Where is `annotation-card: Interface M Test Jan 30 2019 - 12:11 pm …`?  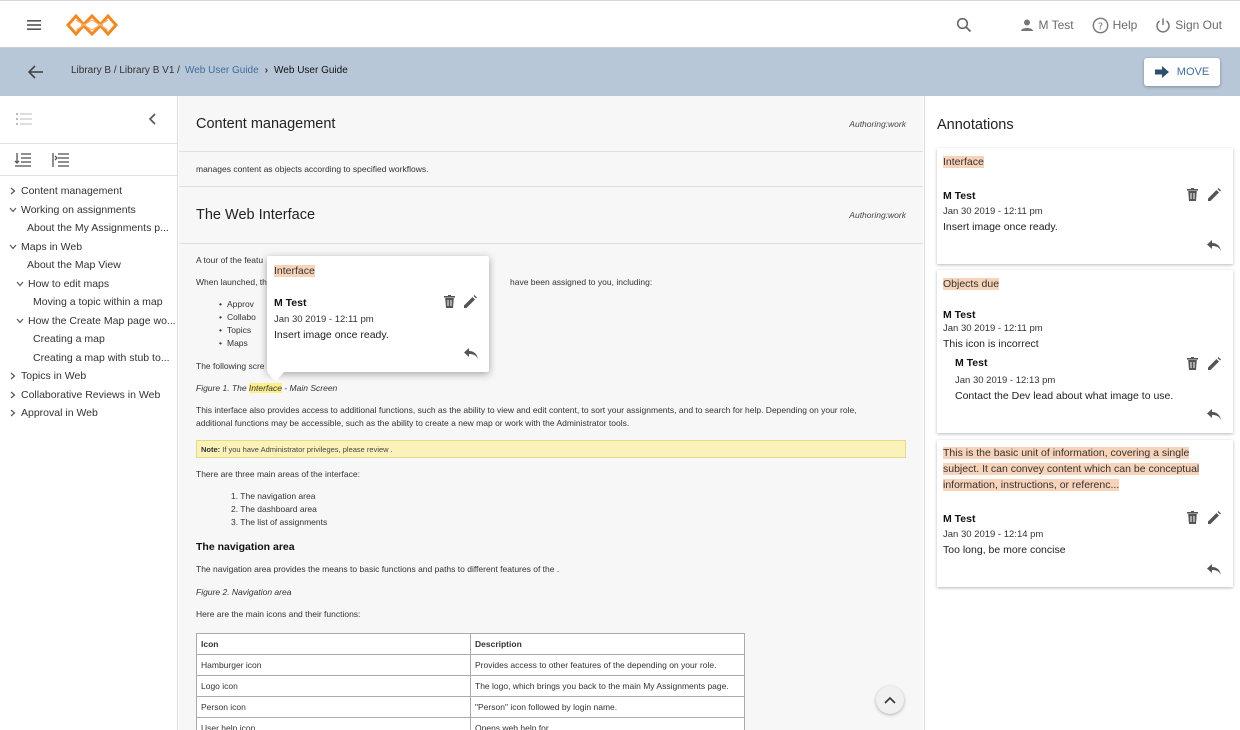 annotation-card: Interface M Test Jan 30 2019 - 12:11 pm … is located at coordinates (1085, 206).